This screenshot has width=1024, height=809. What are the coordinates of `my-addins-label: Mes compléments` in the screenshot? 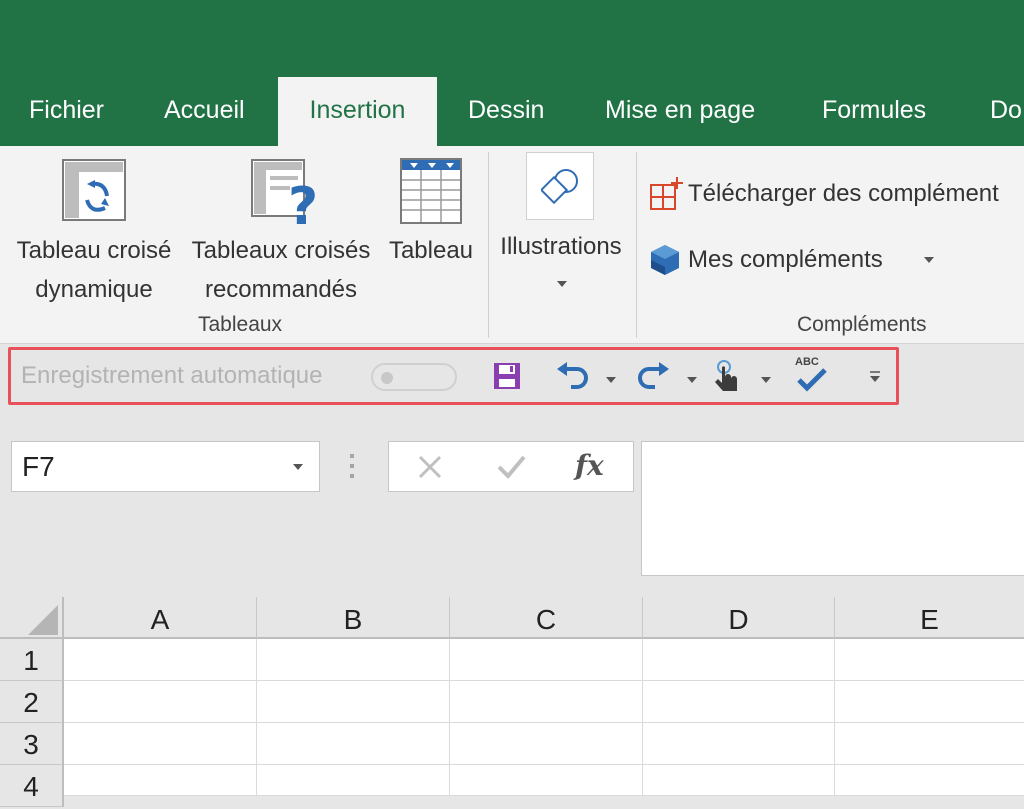 It's located at (785, 259).